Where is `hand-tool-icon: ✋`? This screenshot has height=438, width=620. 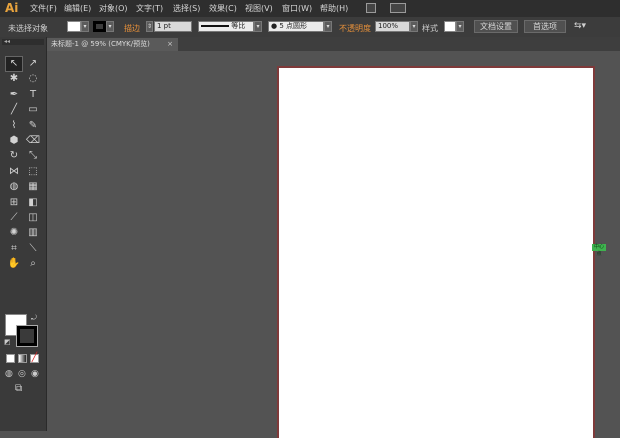
hand-tool-icon: ✋ is located at coordinates (14, 264).